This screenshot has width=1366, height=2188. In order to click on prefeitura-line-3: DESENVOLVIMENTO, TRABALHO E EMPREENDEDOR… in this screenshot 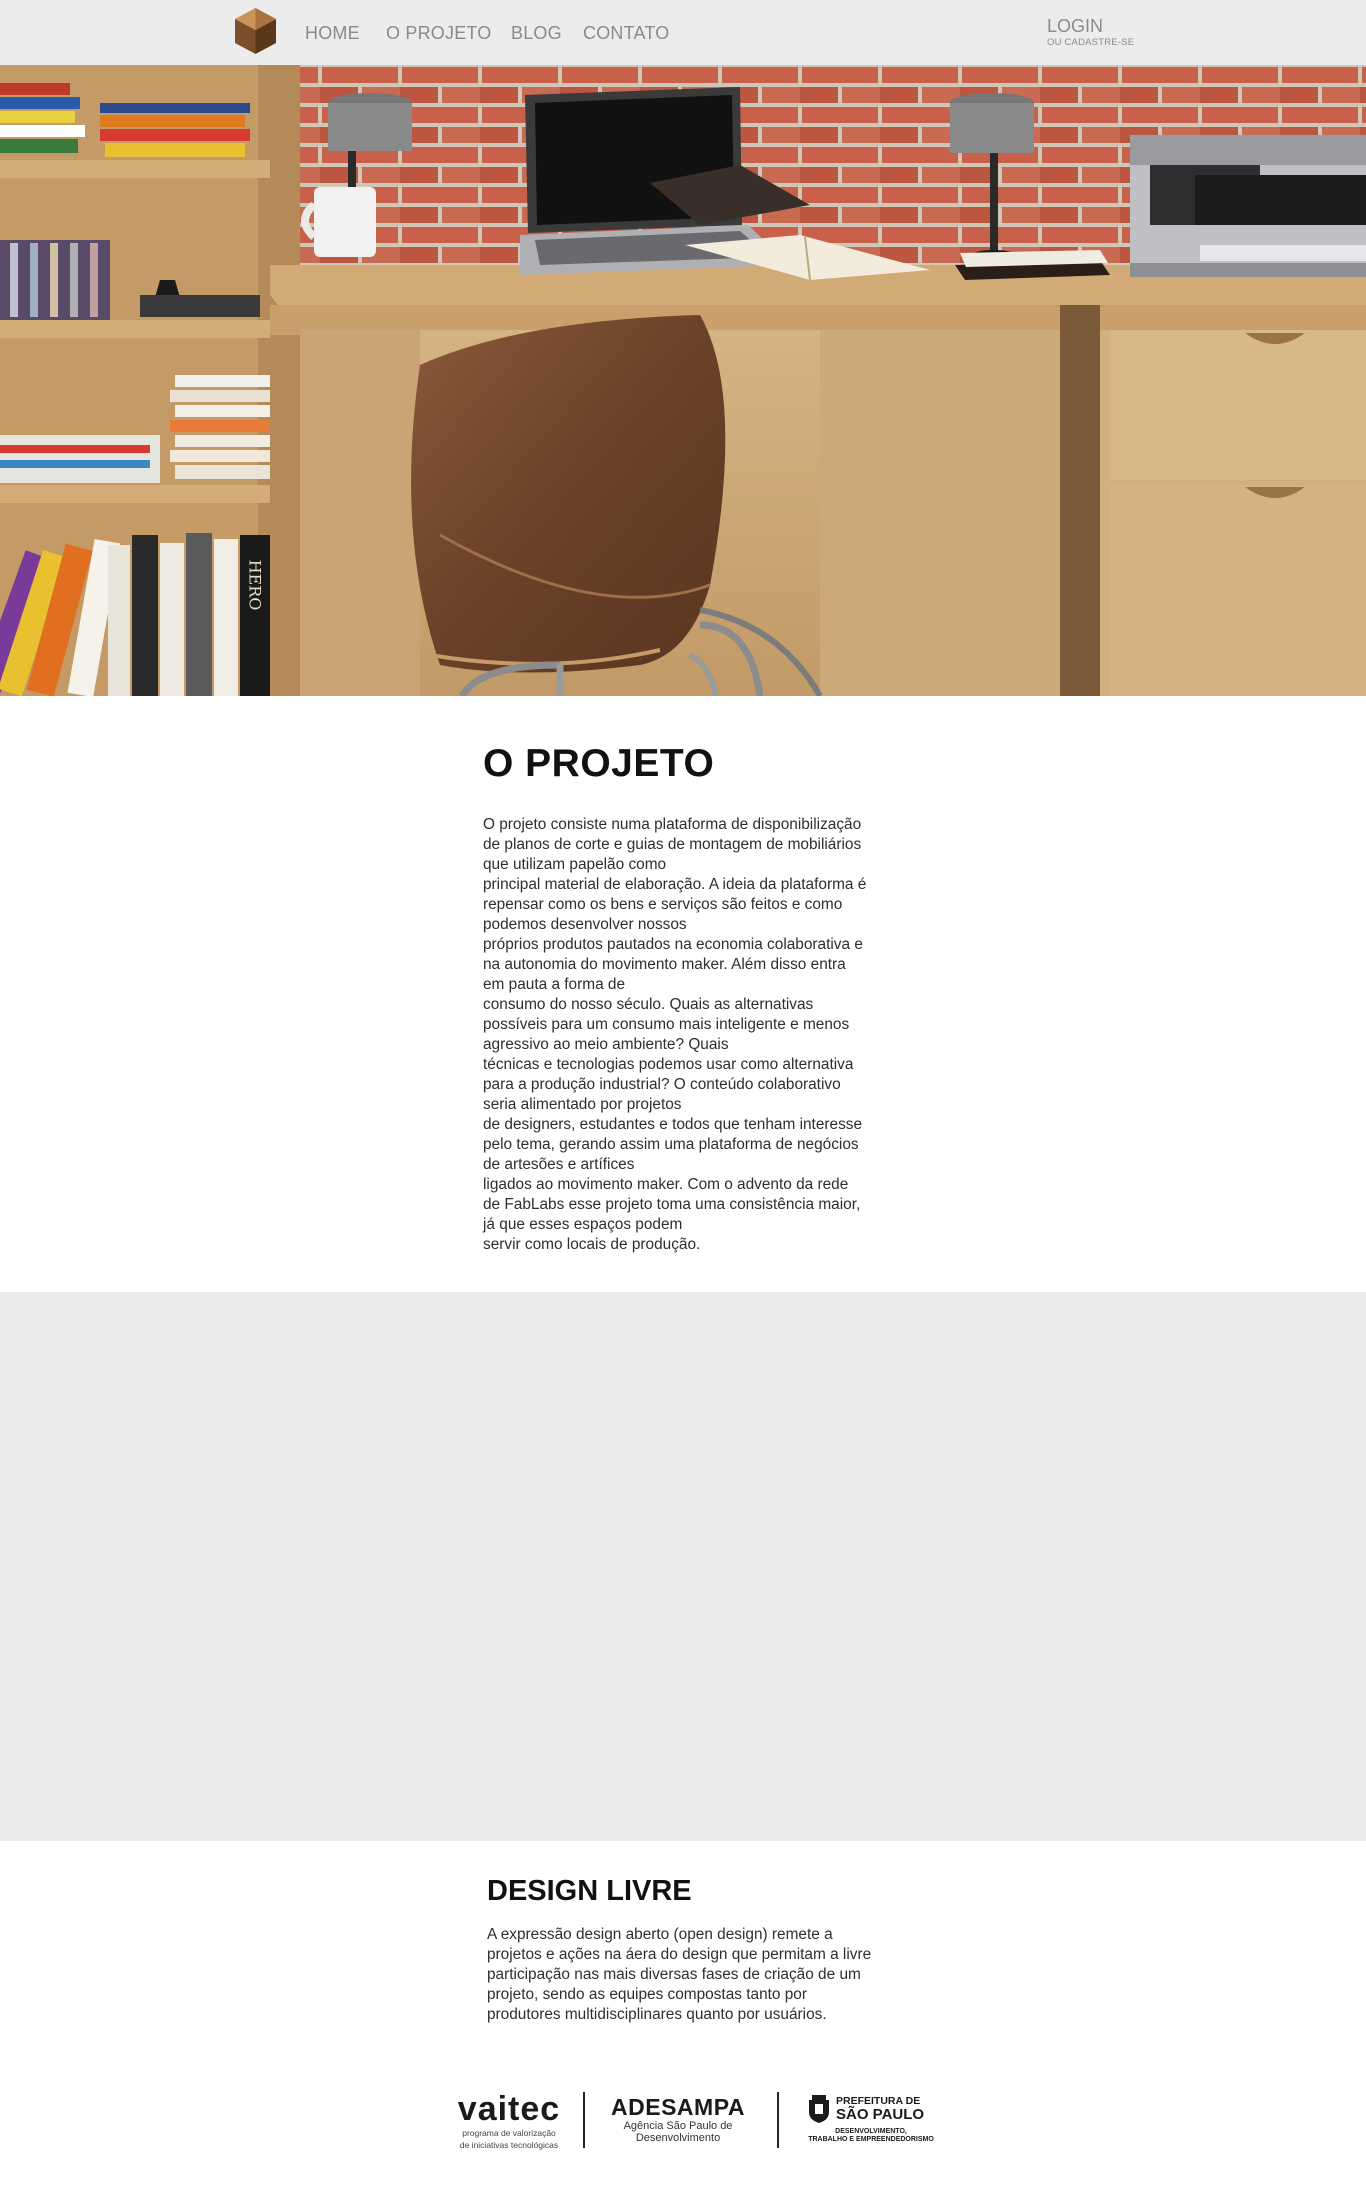, I will do `click(871, 2136)`.